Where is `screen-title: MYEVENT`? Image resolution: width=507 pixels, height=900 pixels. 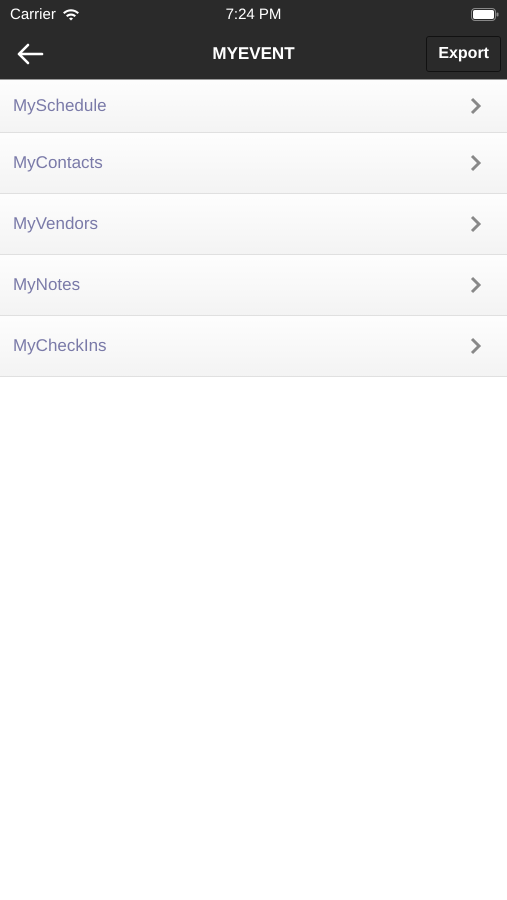 screen-title: MYEVENT is located at coordinates (253, 54).